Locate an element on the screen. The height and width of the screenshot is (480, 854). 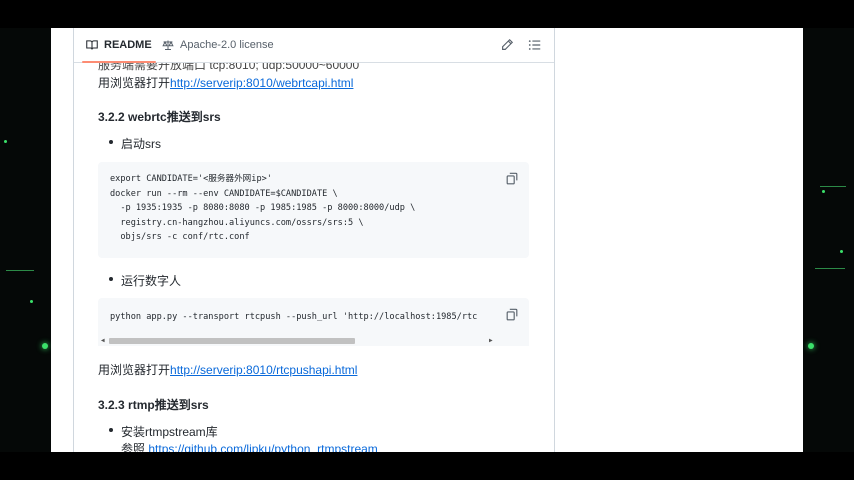
scroll-right-arrow: ▶ is located at coordinates (491, 341).